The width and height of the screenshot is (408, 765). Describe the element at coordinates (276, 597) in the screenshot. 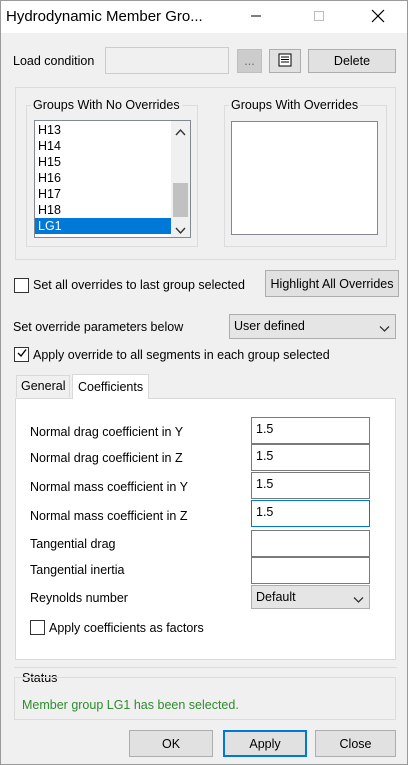

I see `reynolds-value: Default` at that location.